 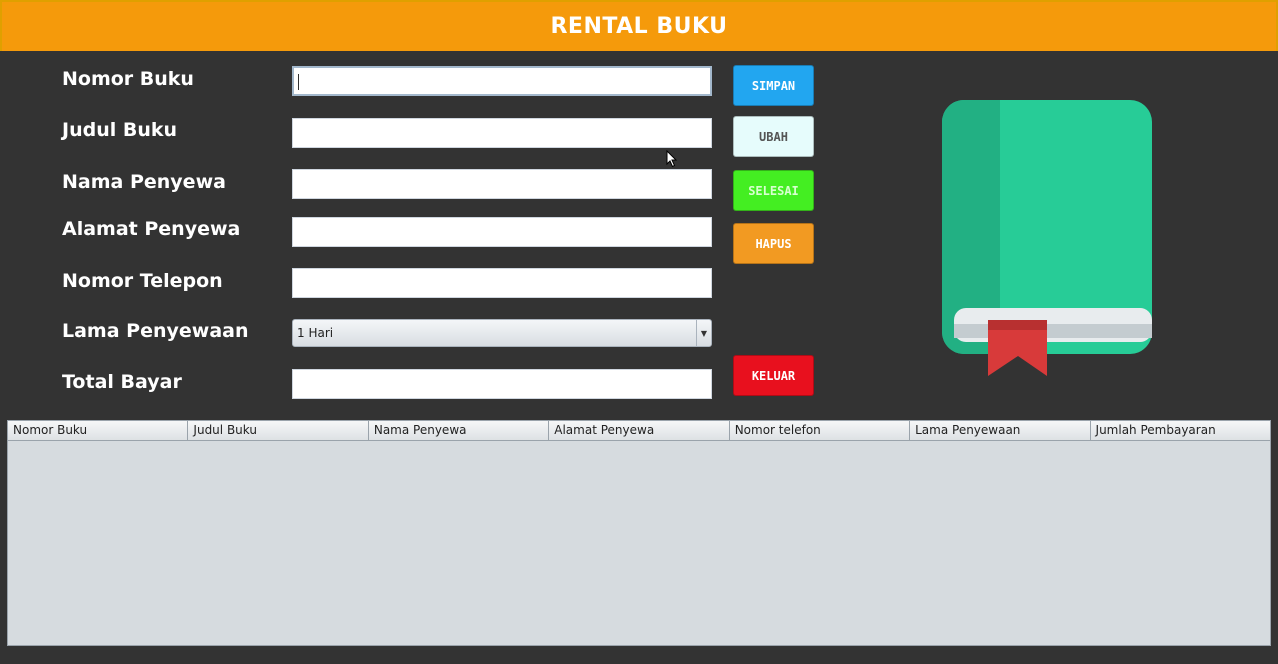 What do you see at coordinates (1000, 430) in the screenshot?
I see `column-header-lama-penyewaan: Lama Penyewaan` at bounding box center [1000, 430].